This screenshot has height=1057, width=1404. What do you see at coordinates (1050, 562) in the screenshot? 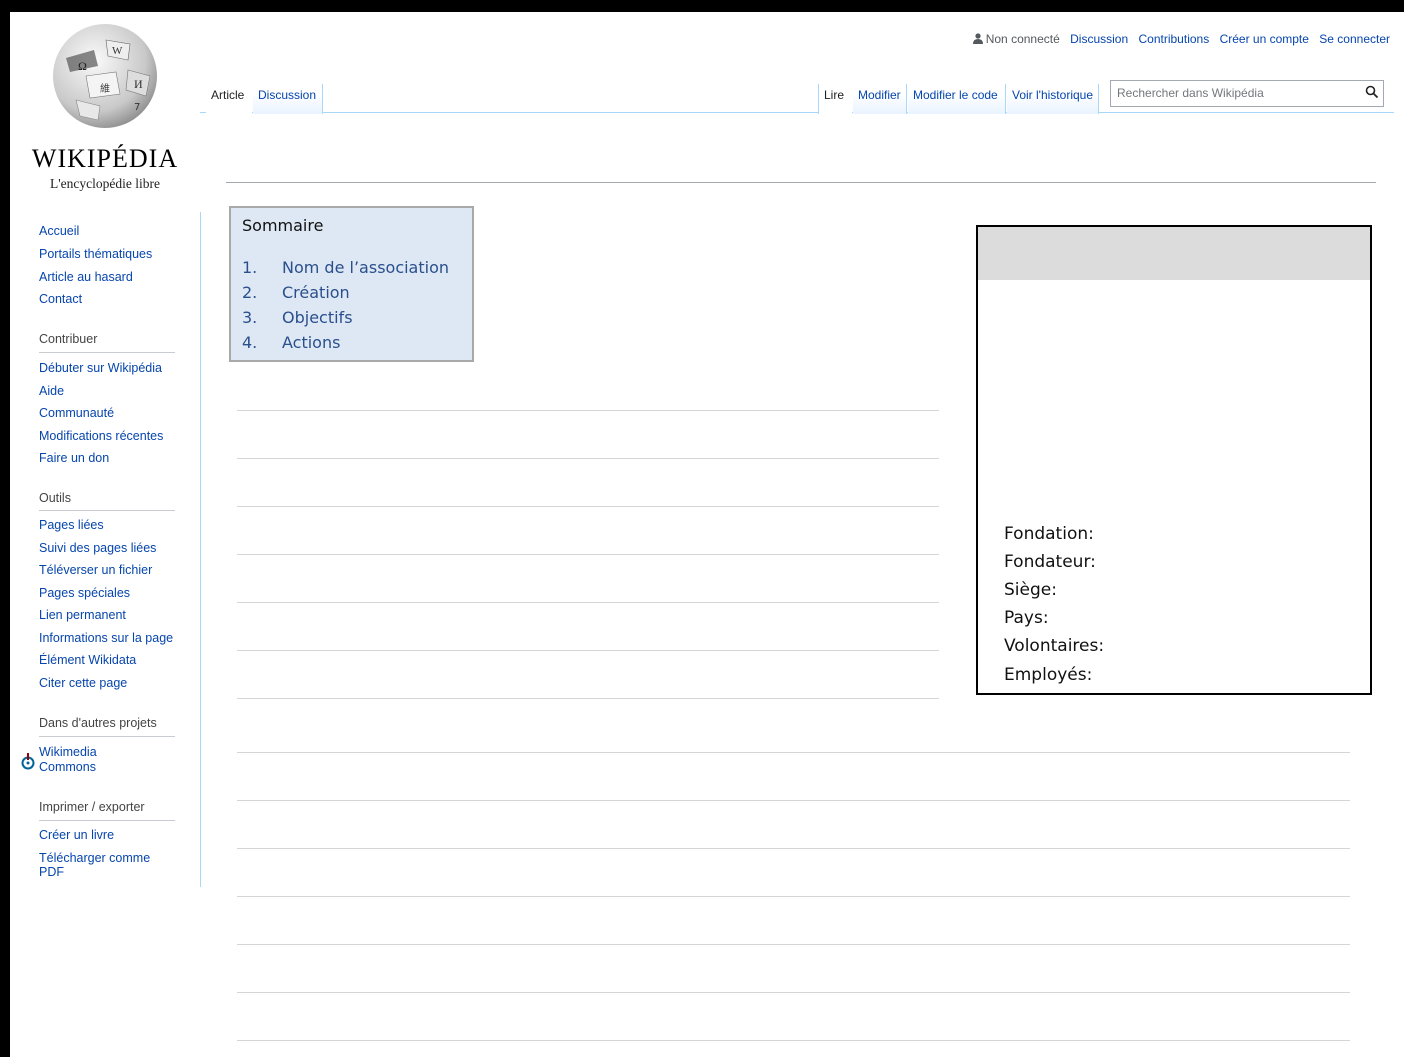
I see `infobox-label-fondateur: Fondateur:` at bounding box center [1050, 562].